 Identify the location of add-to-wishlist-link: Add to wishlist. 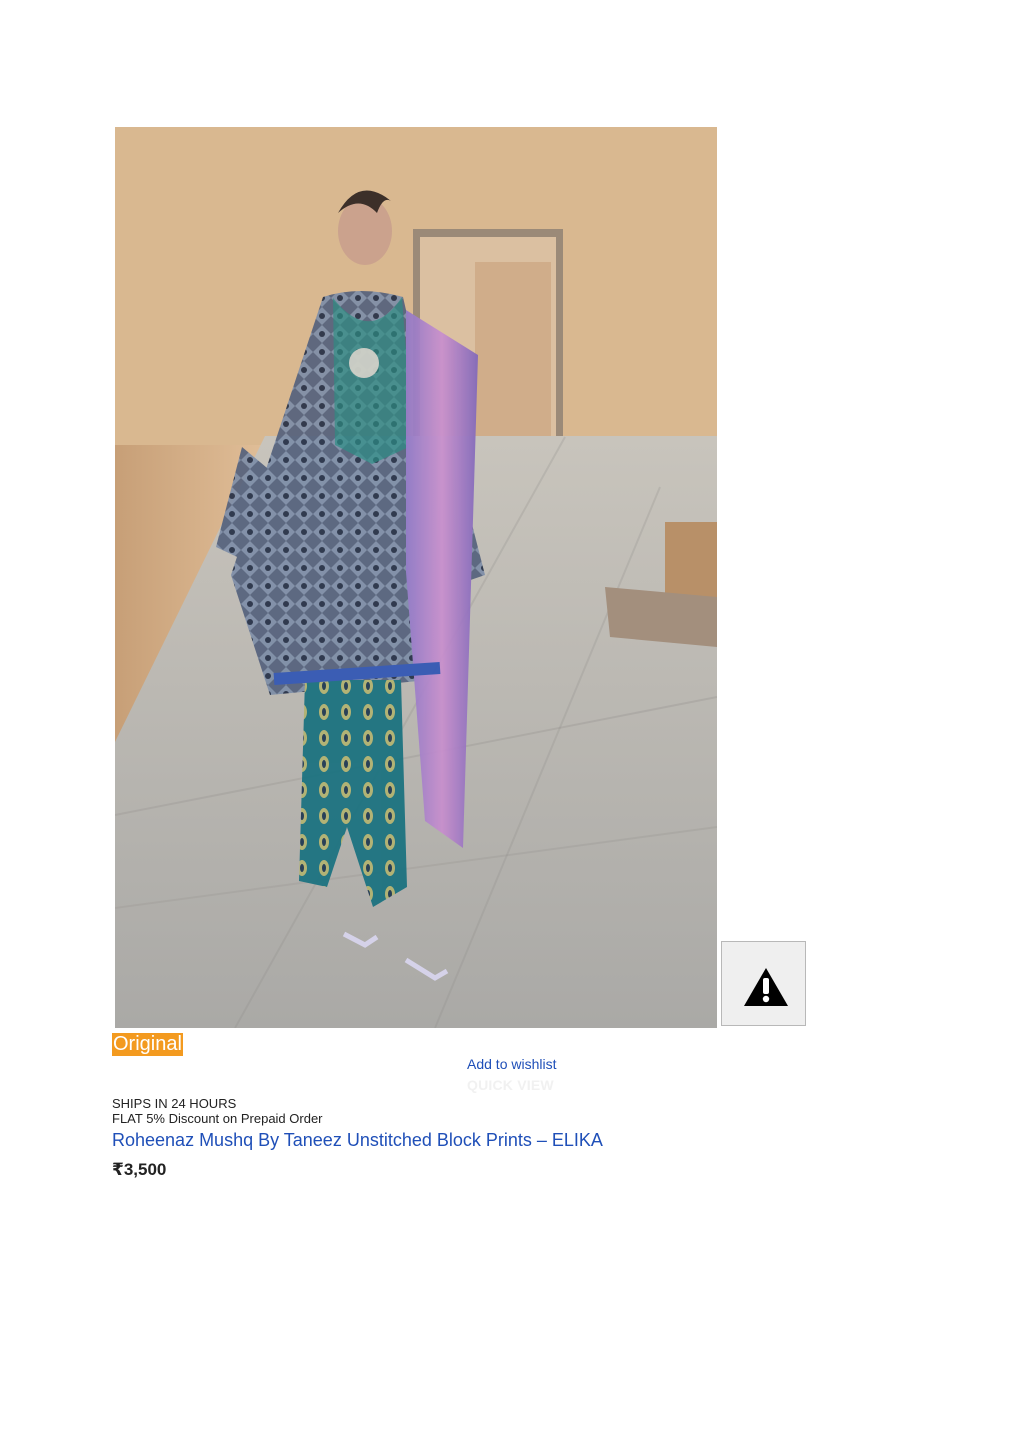
(511, 1064).